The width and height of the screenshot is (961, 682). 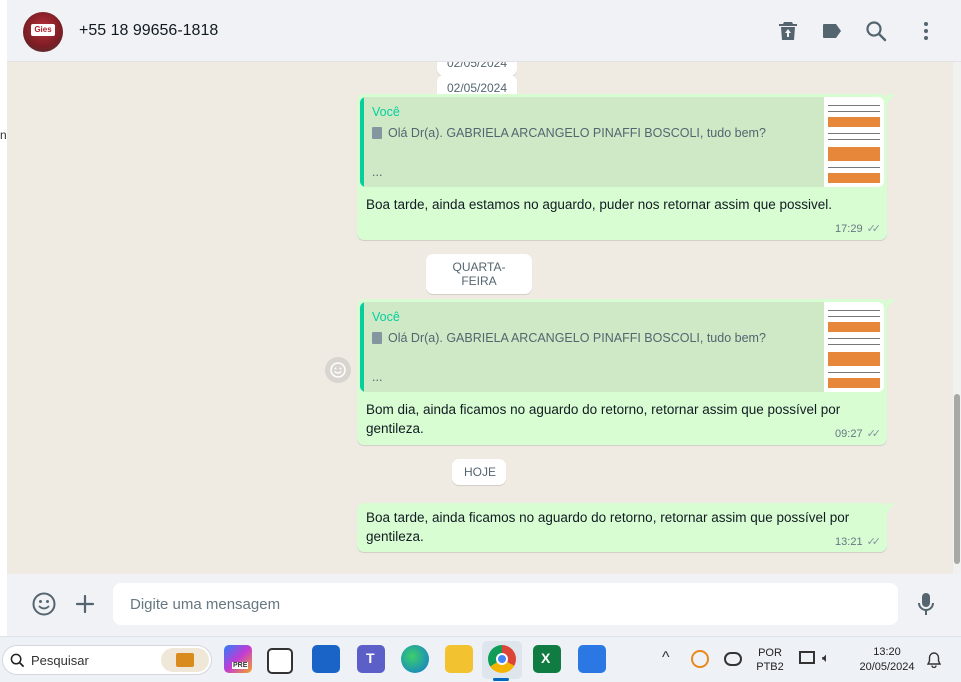 What do you see at coordinates (934, 659) in the screenshot?
I see `notification-bell-icon` at bounding box center [934, 659].